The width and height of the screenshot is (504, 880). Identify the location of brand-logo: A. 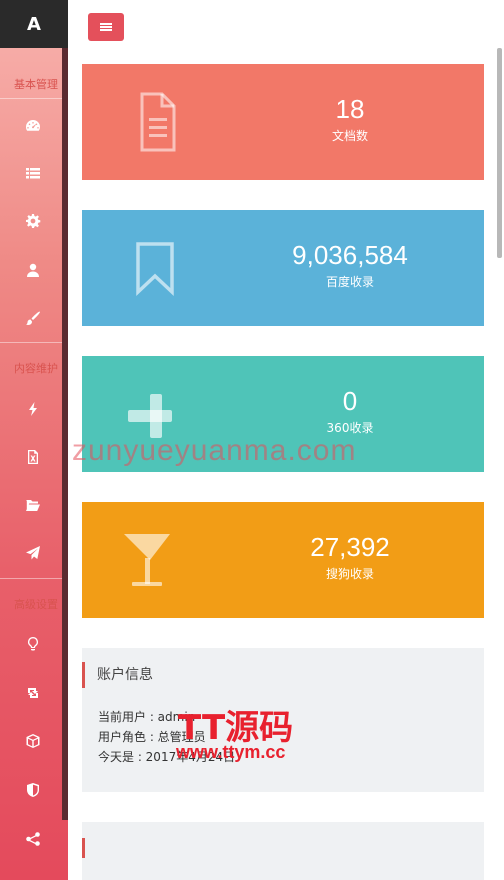
(34, 24).